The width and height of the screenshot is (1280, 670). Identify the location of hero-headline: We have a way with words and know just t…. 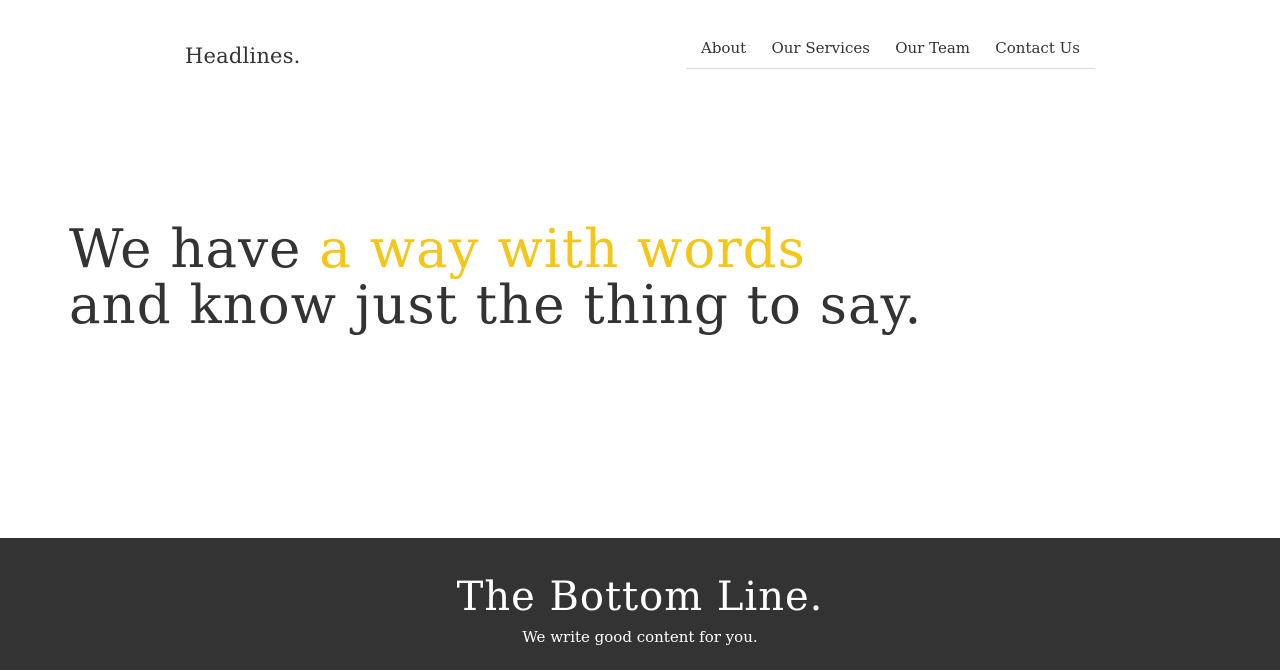
(619, 278).